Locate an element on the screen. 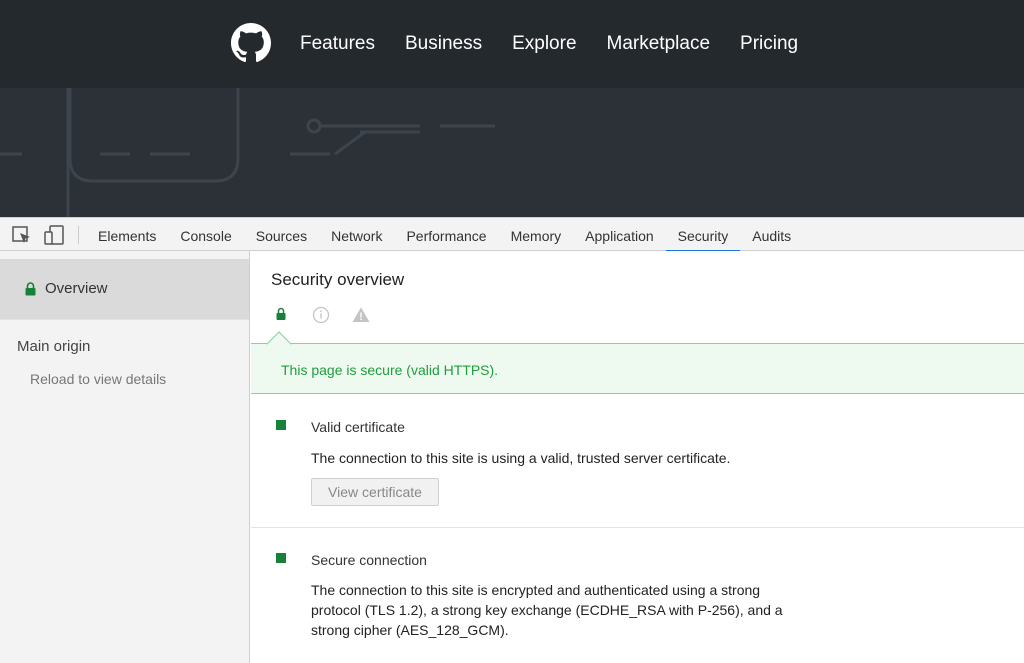 This screenshot has width=1024, height=663. tab-performance: Performance is located at coordinates (446, 234).